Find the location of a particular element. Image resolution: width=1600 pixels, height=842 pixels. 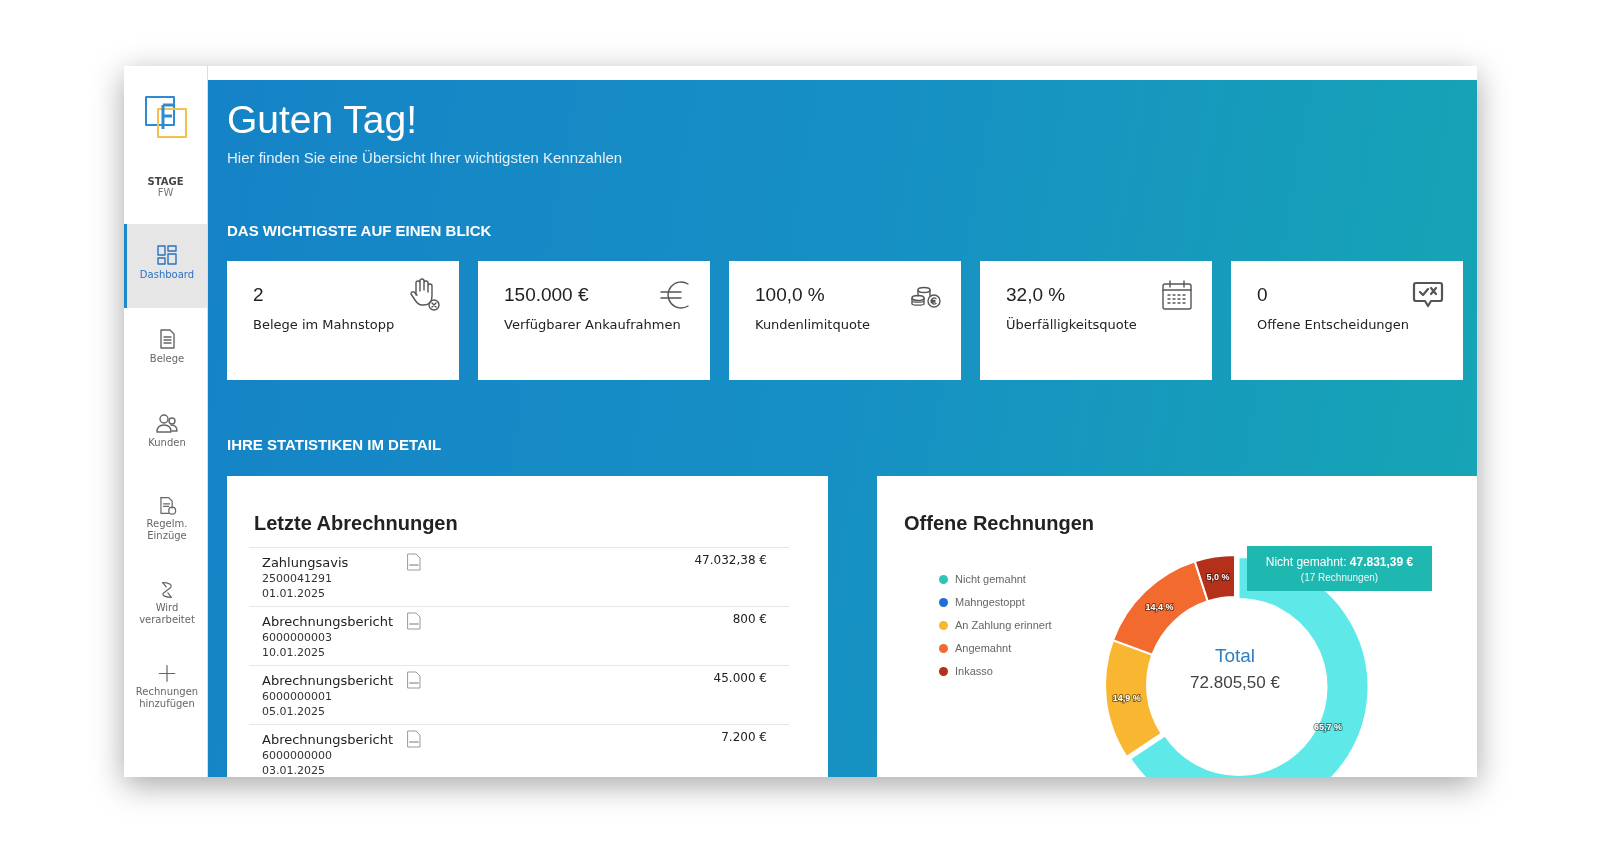

kpi-value: 150.000 € is located at coordinates (546, 295).